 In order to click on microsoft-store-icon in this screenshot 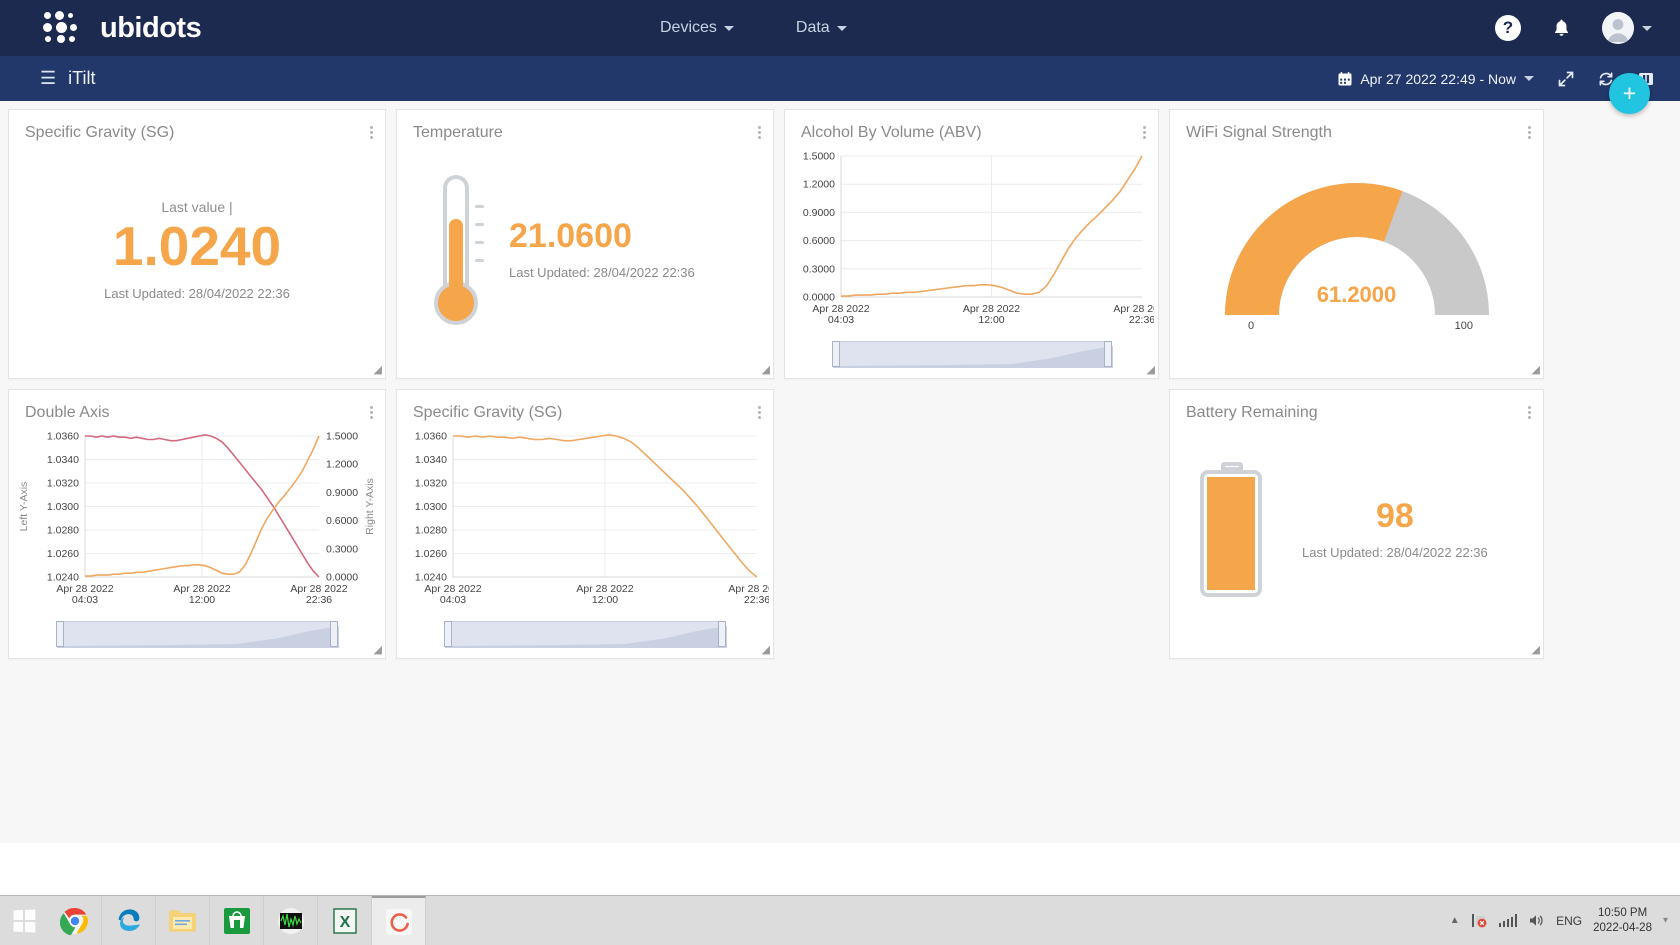, I will do `click(236, 920)`.